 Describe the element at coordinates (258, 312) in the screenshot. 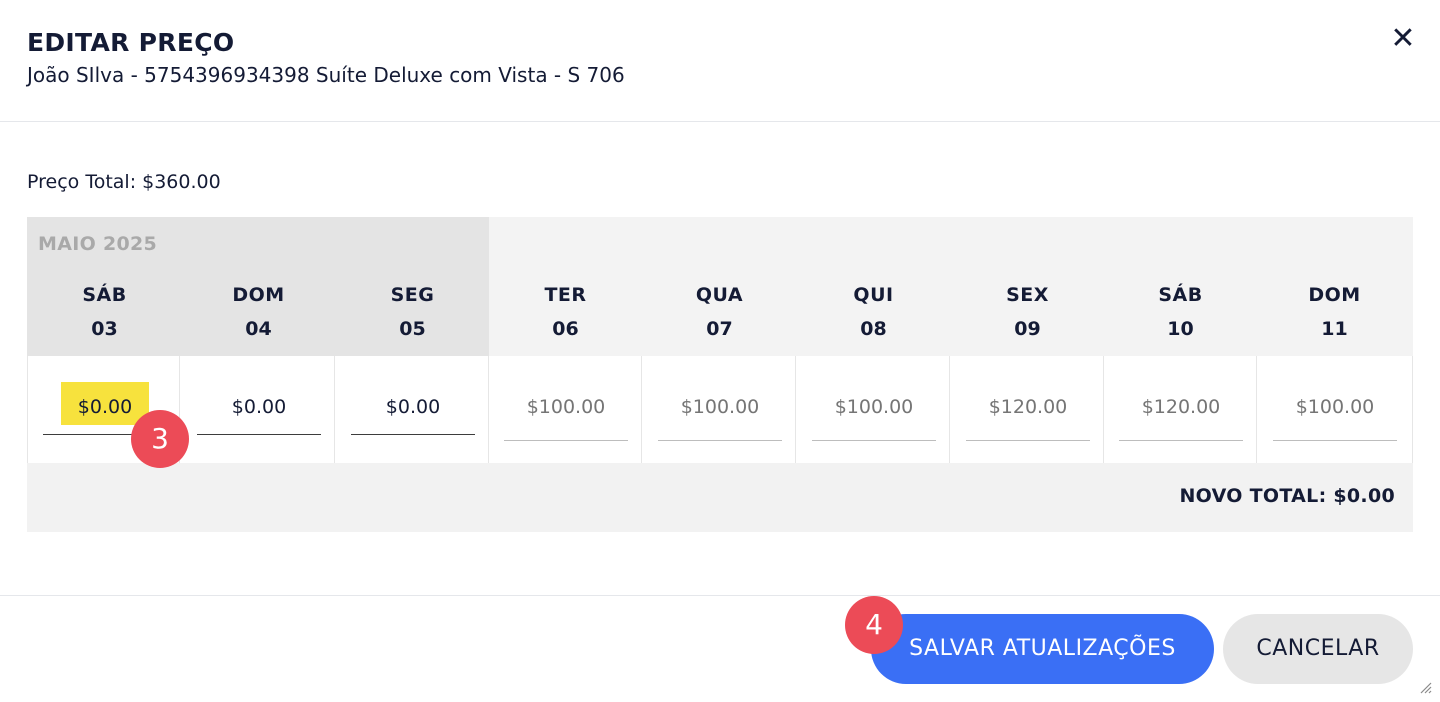

I see `day-header: DOM 04` at that location.